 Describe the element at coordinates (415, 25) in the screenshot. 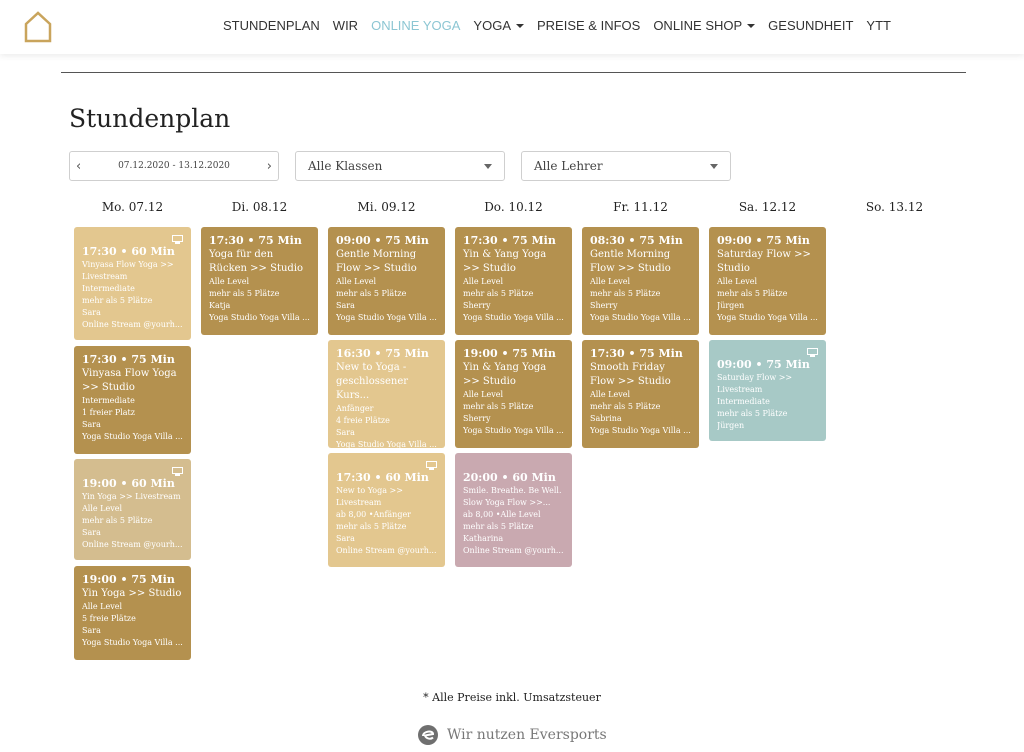

I see `nav-item-online-yoga: ONLINE YOGA` at that location.